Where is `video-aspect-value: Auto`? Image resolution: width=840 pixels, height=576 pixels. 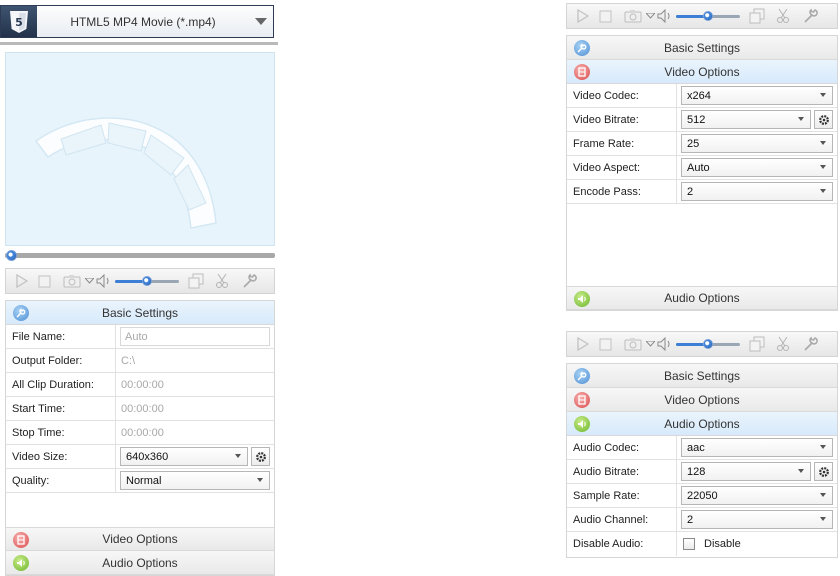 video-aspect-value: Auto is located at coordinates (698, 167).